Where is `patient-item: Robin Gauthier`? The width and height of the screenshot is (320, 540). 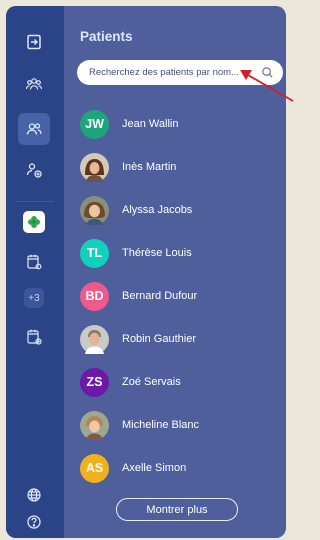
patient-item: Robin Gauthier is located at coordinates (138, 339).